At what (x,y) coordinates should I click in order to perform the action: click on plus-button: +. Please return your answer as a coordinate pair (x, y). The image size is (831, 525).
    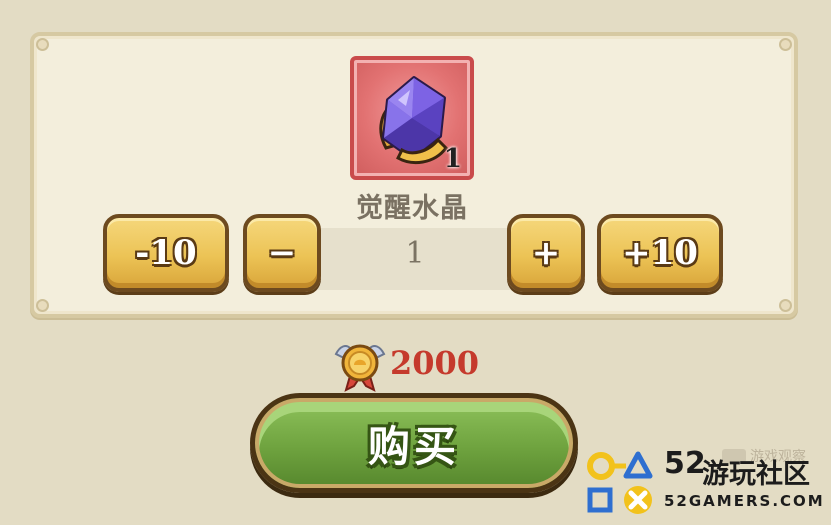
    Looking at the image, I should click on (546, 253).